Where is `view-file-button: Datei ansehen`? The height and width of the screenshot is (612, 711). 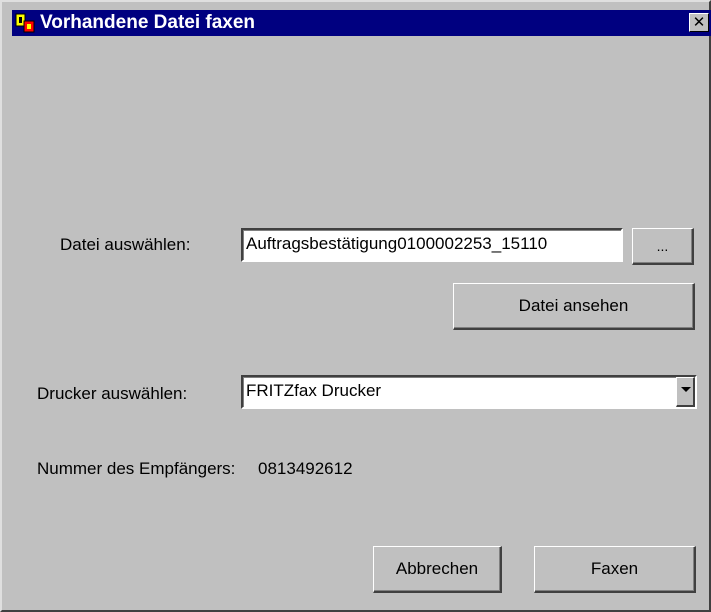
view-file-button: Datei ansehen is located at coordinates (574, 306).